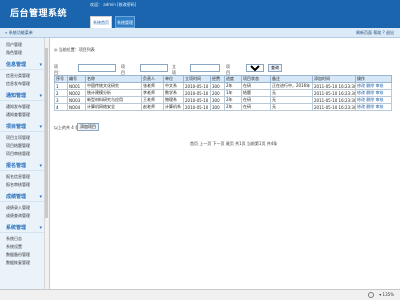  Describe the element at coordinates (205, 68) in the screenshot. I see `filter-date-input` at that location.